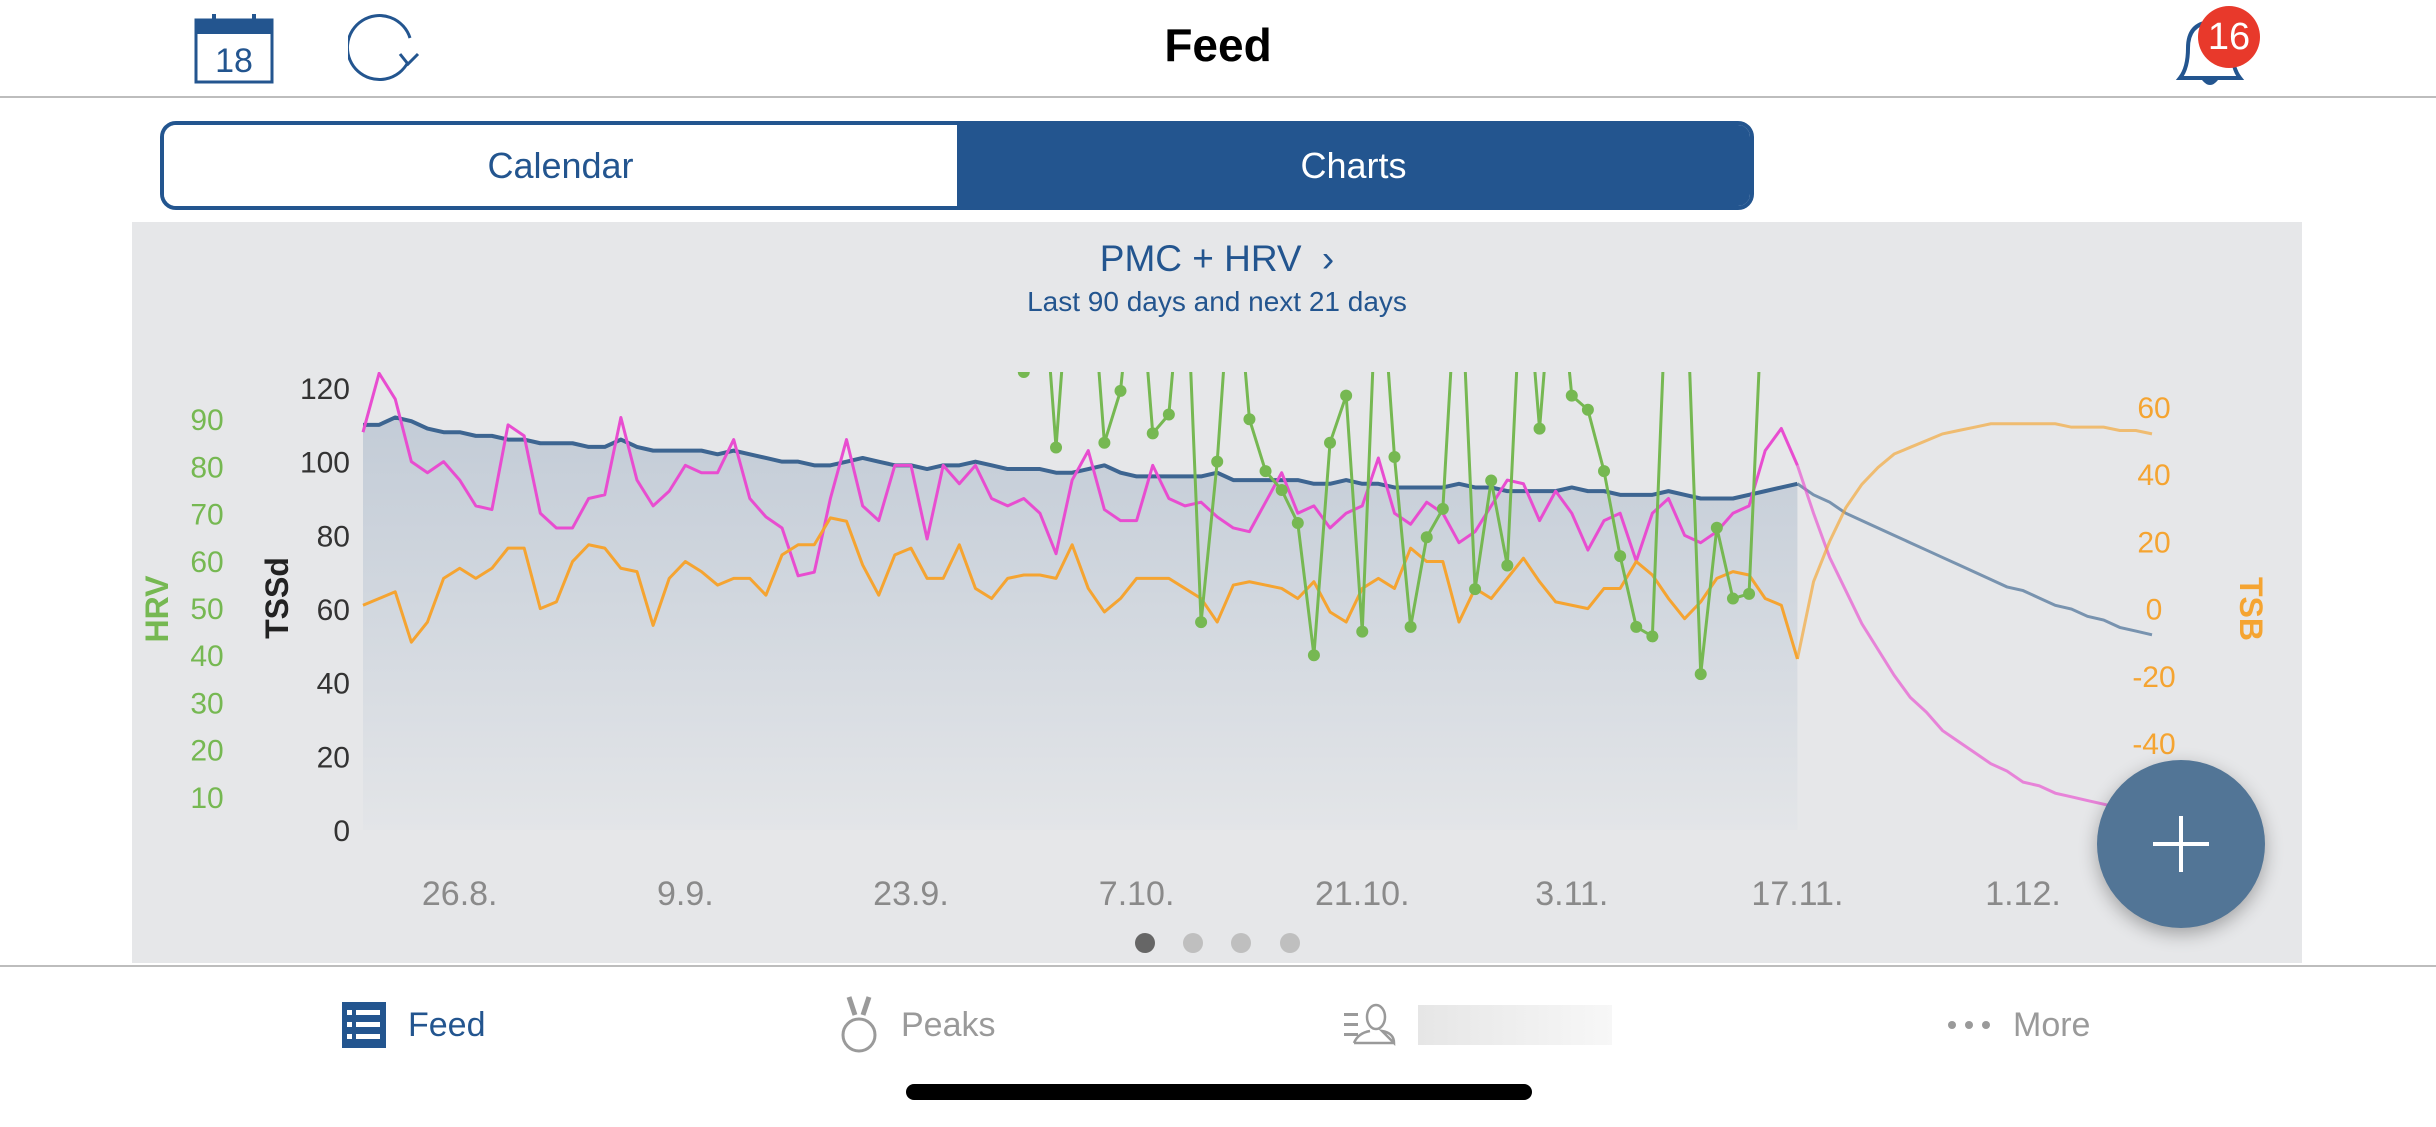 This screenshot has height=1127, width=2436. What do you see at coordinates (206, 798) in the screenshot?
I see `hrv-tick-label: 10` at bounding box center [206, 798].